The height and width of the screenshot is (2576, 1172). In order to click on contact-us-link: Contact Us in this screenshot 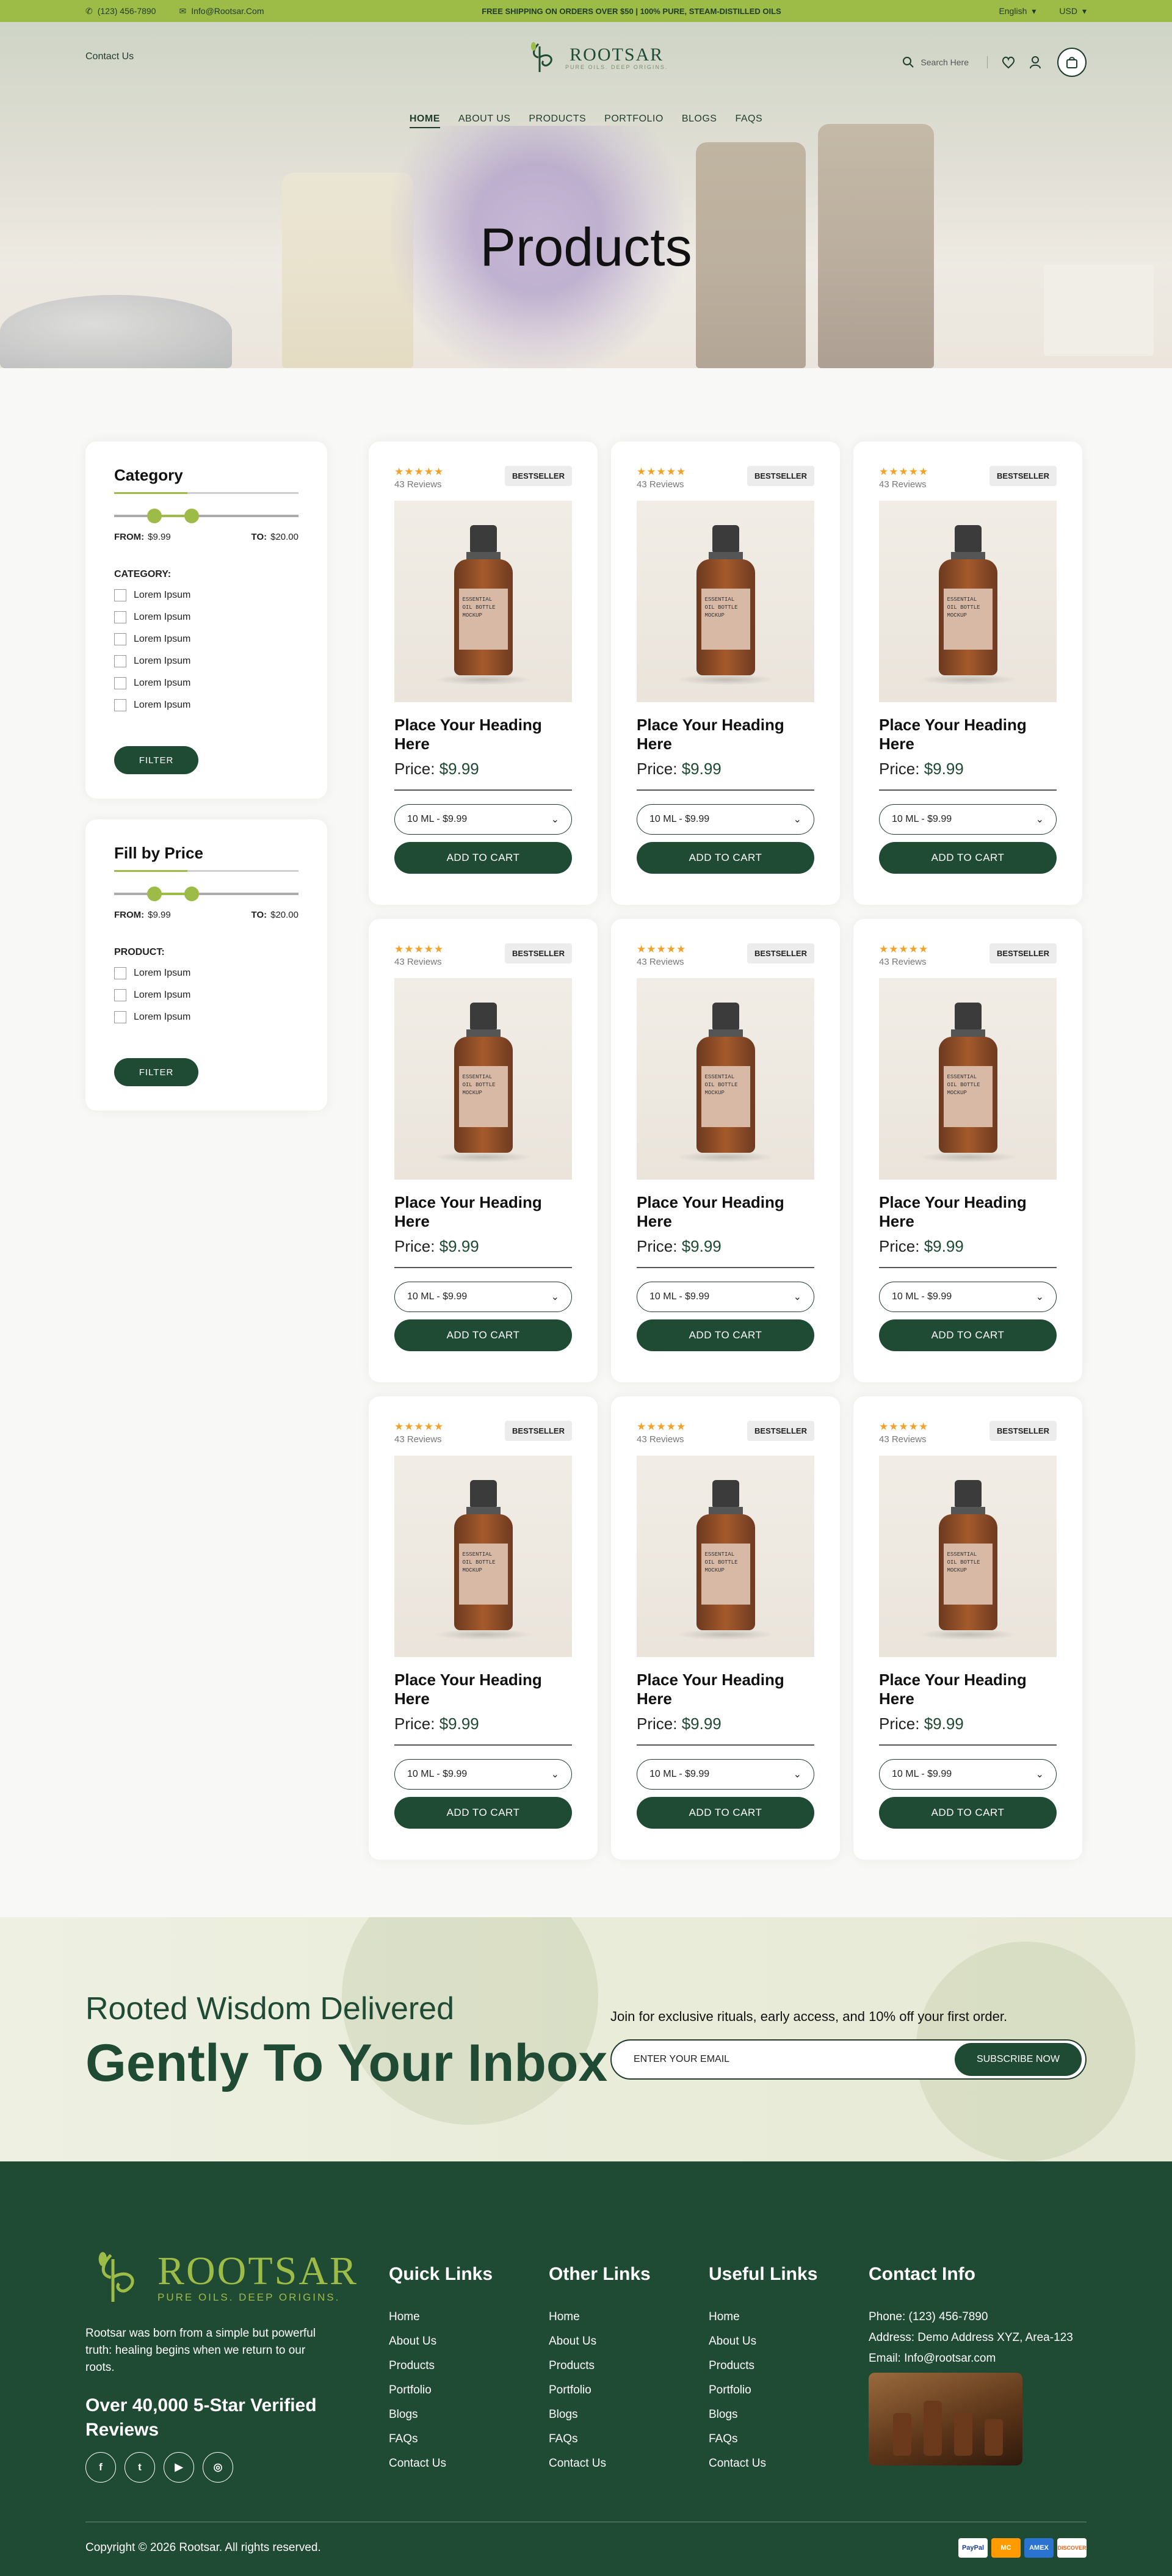, I will do `click(109, 56)`.